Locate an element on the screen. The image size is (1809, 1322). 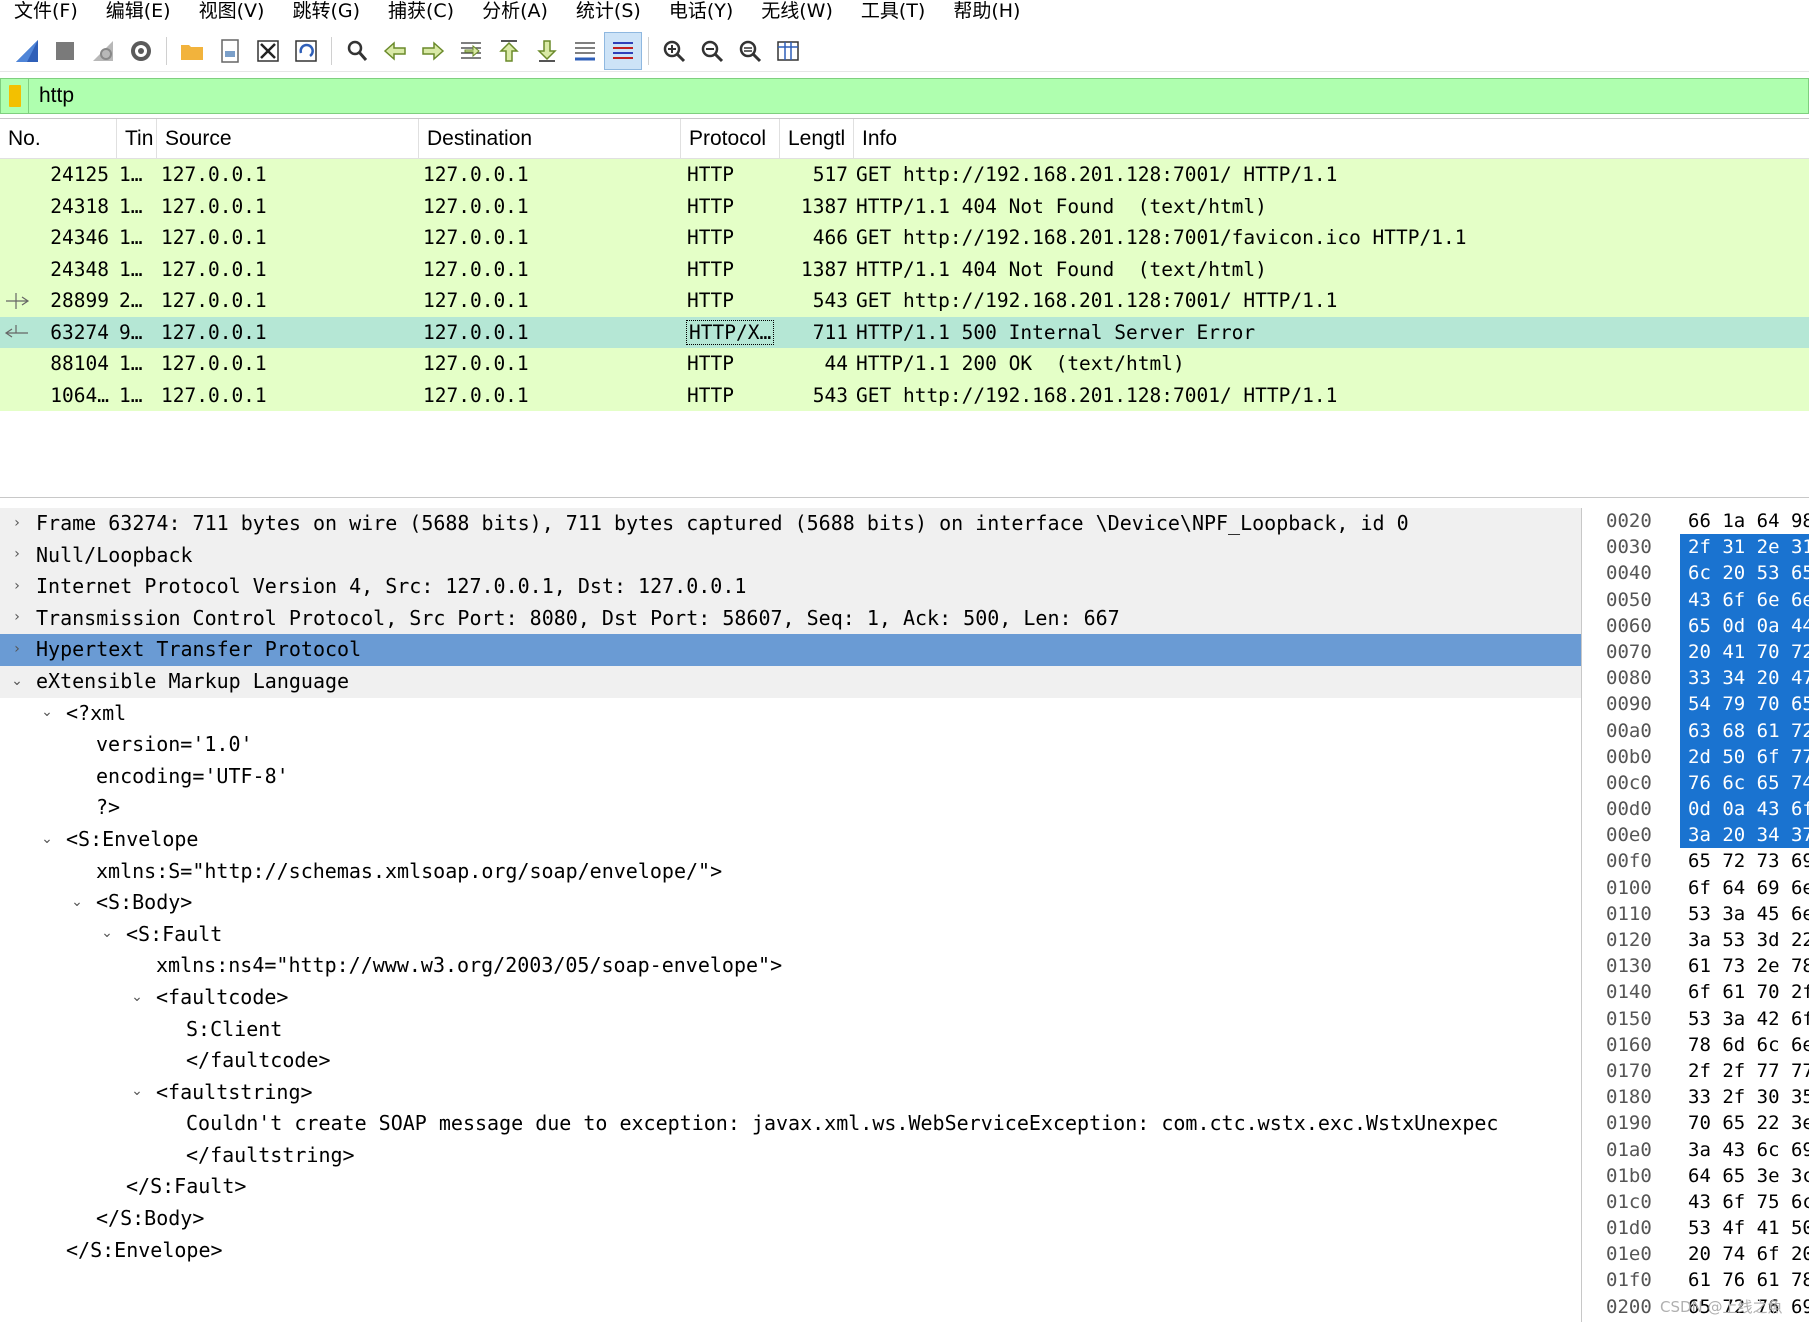
hex-row: 0070 20 41 70 72 is located at coordinates (1699, 652).